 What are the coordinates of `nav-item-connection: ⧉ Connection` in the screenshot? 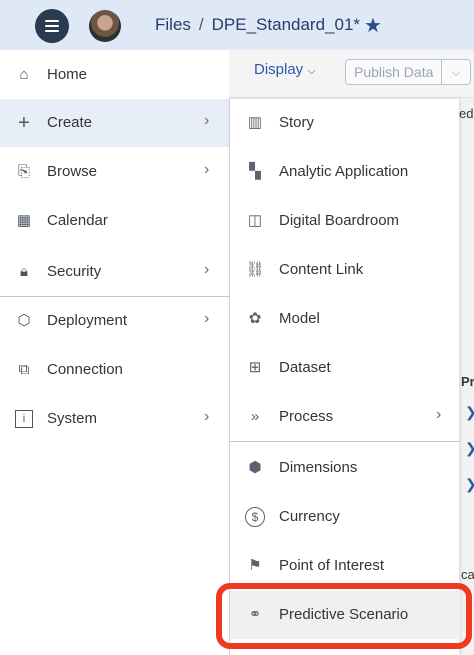 It's located at (114, 370).